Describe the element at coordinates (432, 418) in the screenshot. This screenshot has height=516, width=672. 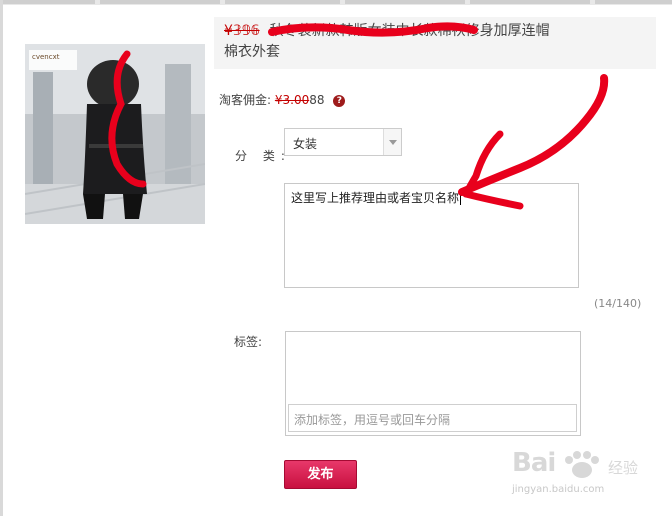
I see `tags-input: 添加标签，用逗号或回车分隔` at that location.